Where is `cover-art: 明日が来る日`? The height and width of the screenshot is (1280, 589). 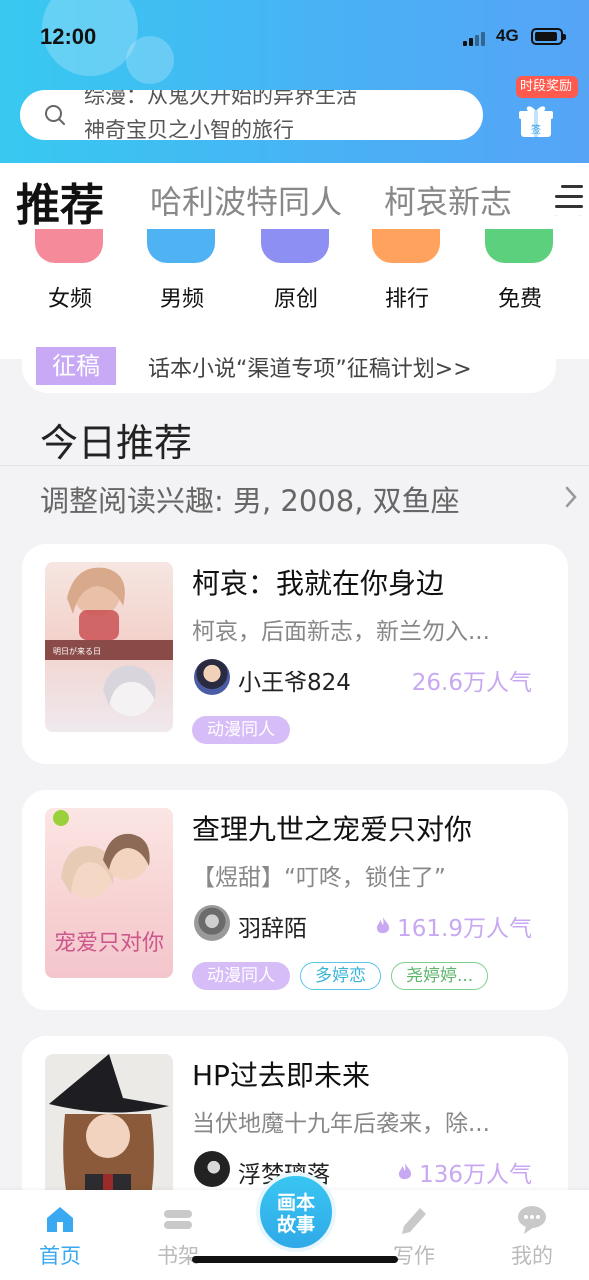 cover-art: 明日が来る日 is located at coordinates (109, 641).